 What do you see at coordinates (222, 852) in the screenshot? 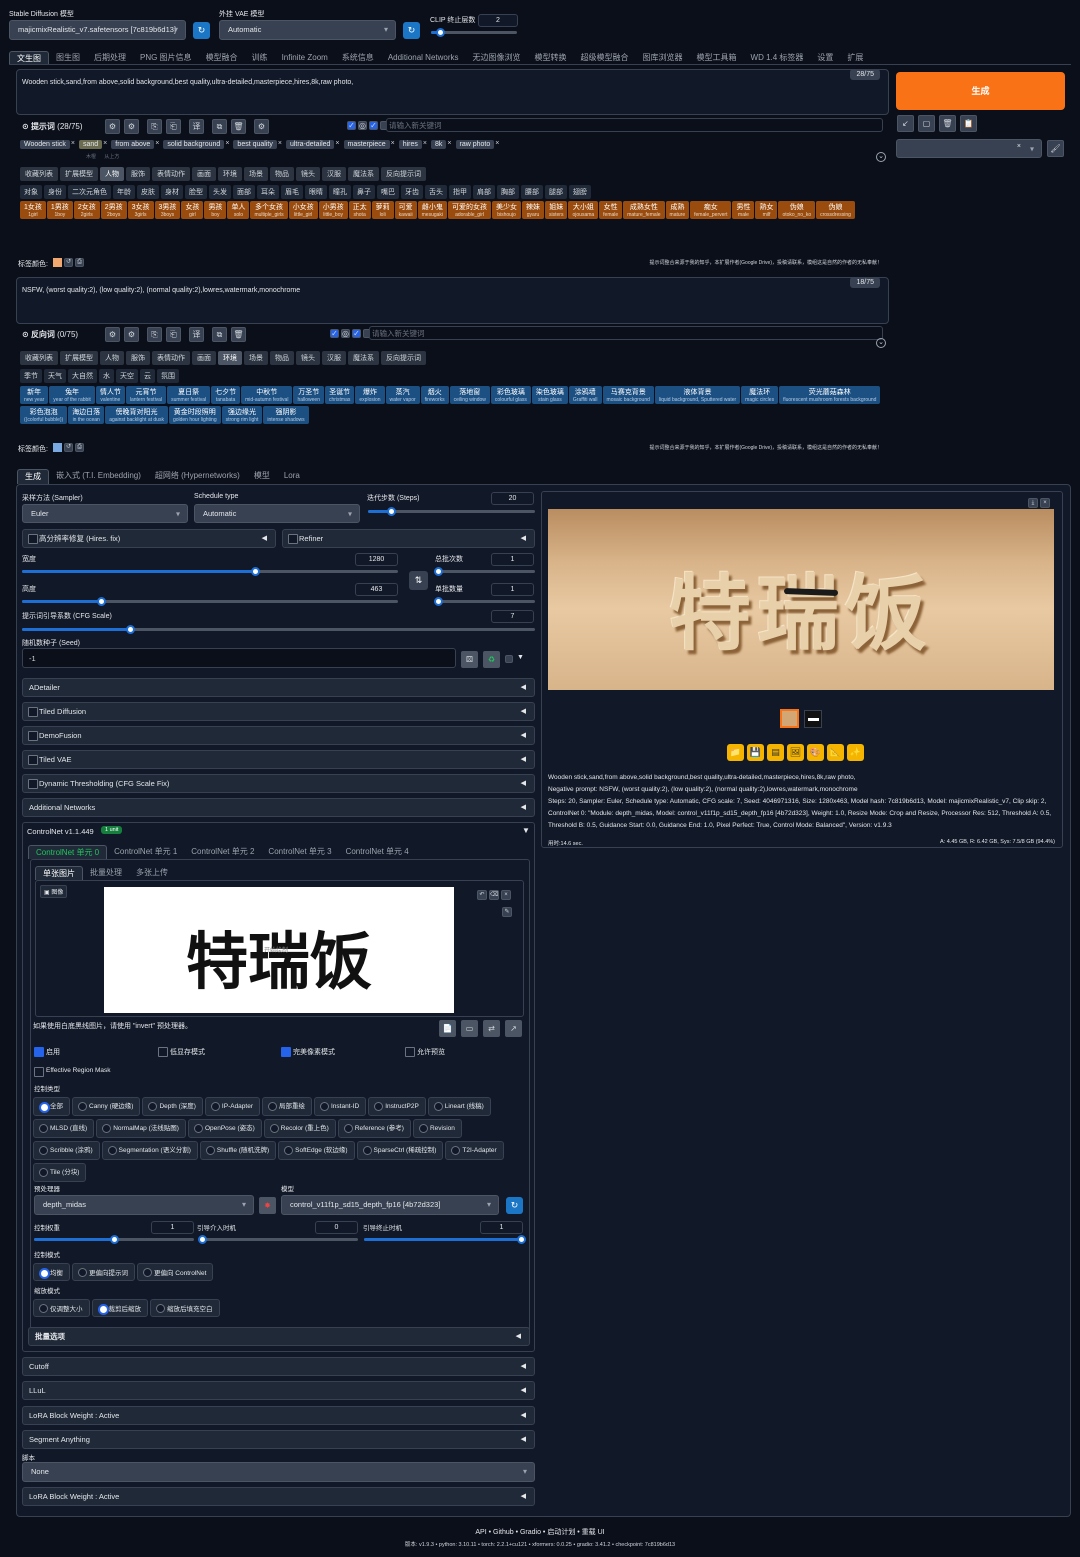
I see `controlnet-unit-tab: ControlNet 单元 2` at bounding box center [222, 852].